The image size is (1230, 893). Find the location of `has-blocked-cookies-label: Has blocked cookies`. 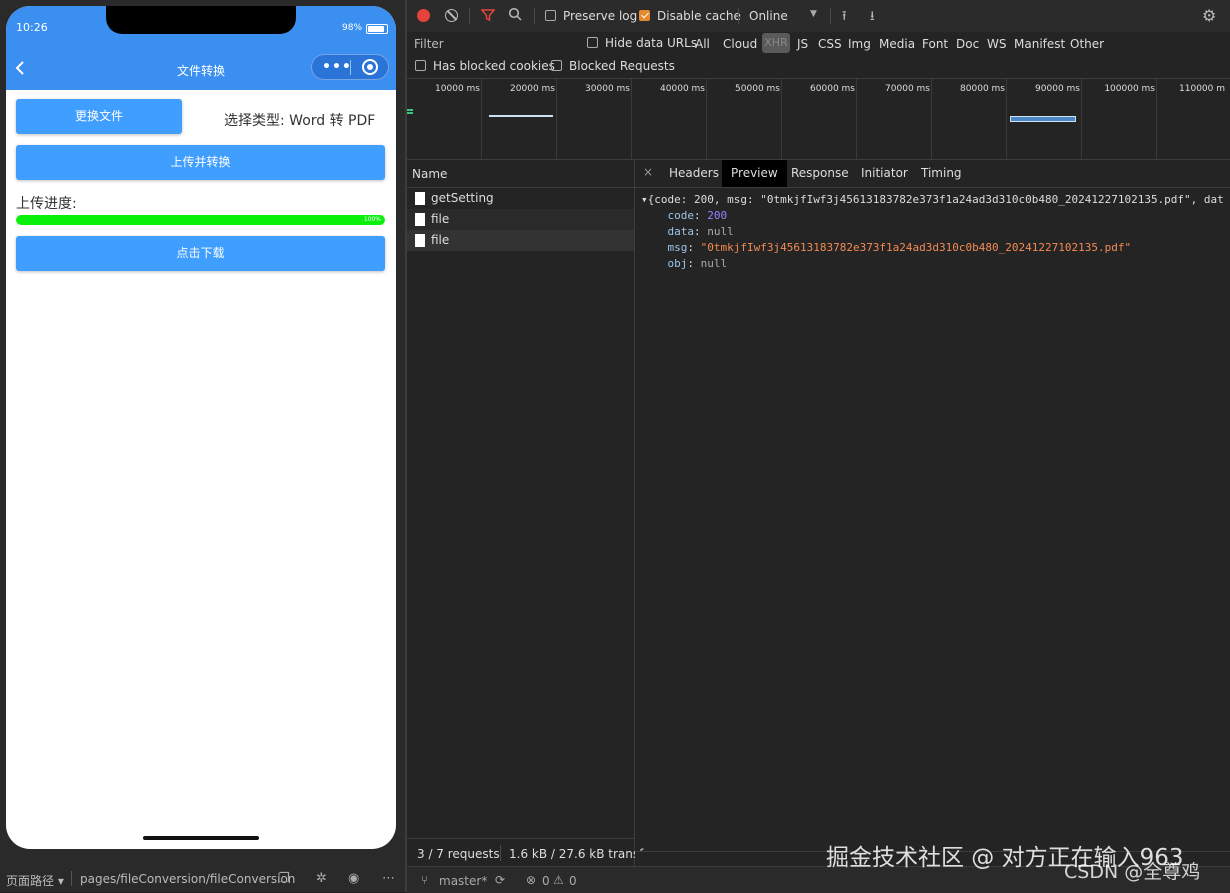

has-blocked-cookies-label: Has blocked cookies is located at coordinates (494, 66).